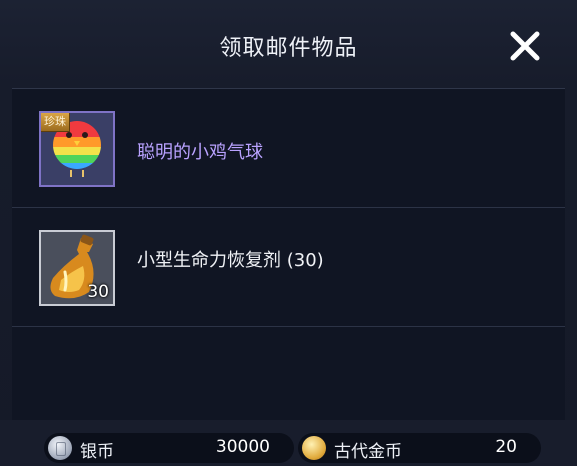 The image size is (577, 466). What do you see at coordinates (506, 447) in the screenshot?
I see `ancient-gold-value: 20` at bounding box center [506, 447].